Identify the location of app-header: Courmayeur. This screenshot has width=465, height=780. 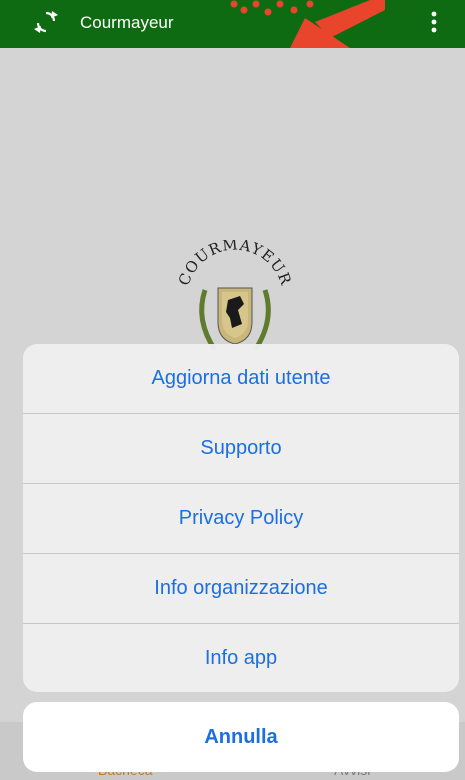
(232, 24).